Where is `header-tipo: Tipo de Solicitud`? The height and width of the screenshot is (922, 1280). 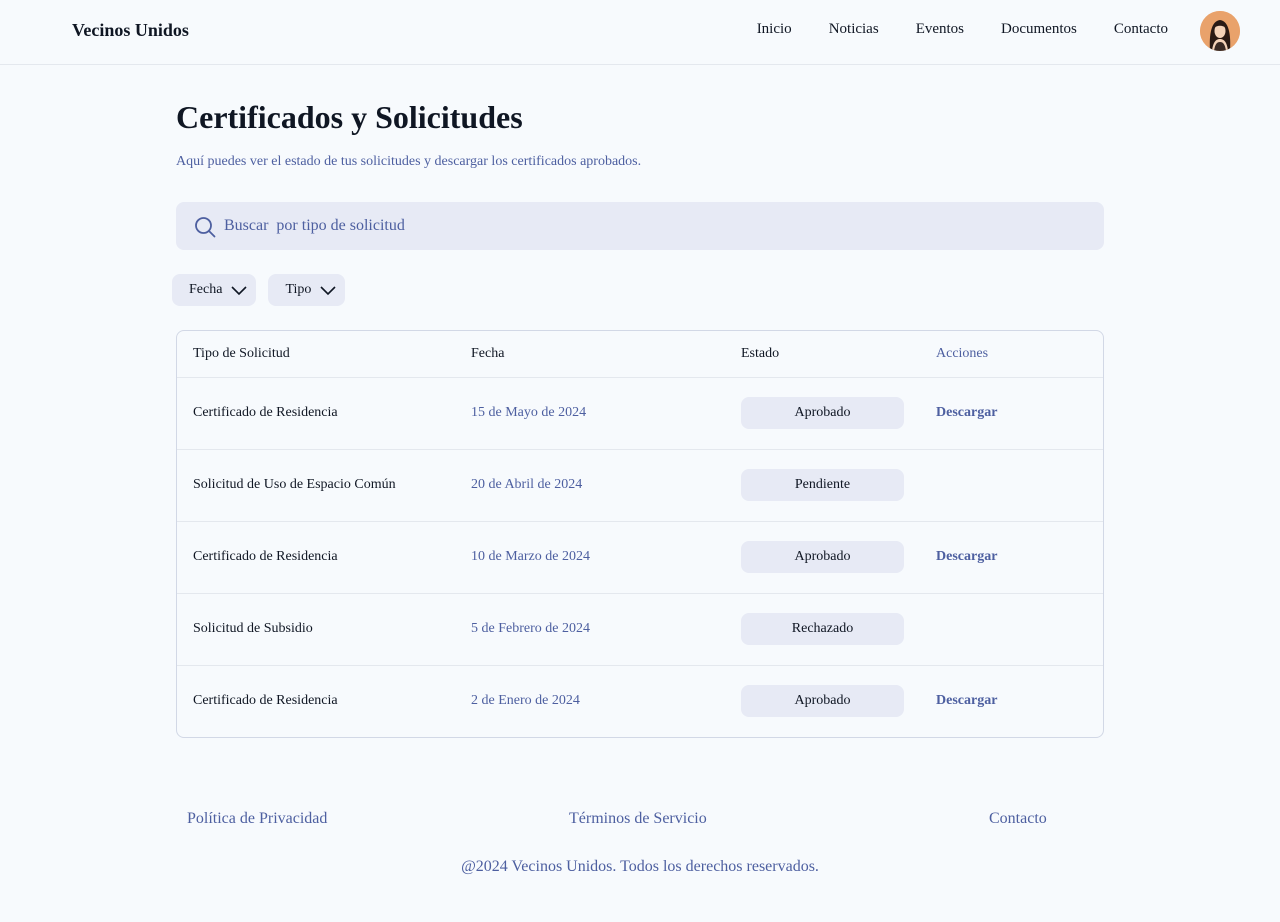 header-tipo: Tipo de Solicitud is located at coordinates (316, 354).